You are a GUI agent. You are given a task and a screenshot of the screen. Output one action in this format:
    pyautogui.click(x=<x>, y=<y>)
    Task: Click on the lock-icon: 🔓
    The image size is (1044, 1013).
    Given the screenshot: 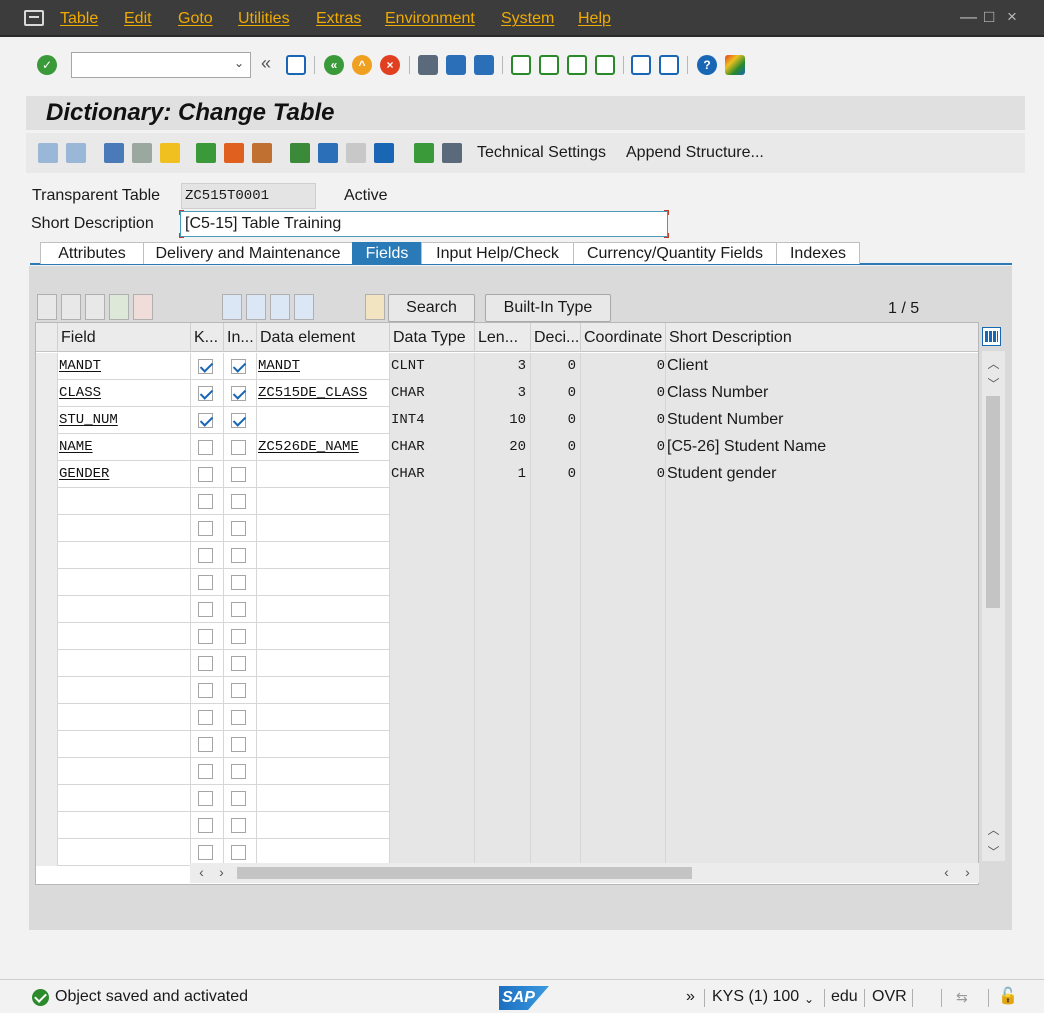 What is the action you would take?
    pyautogui.click(x=1008, y=997)
    